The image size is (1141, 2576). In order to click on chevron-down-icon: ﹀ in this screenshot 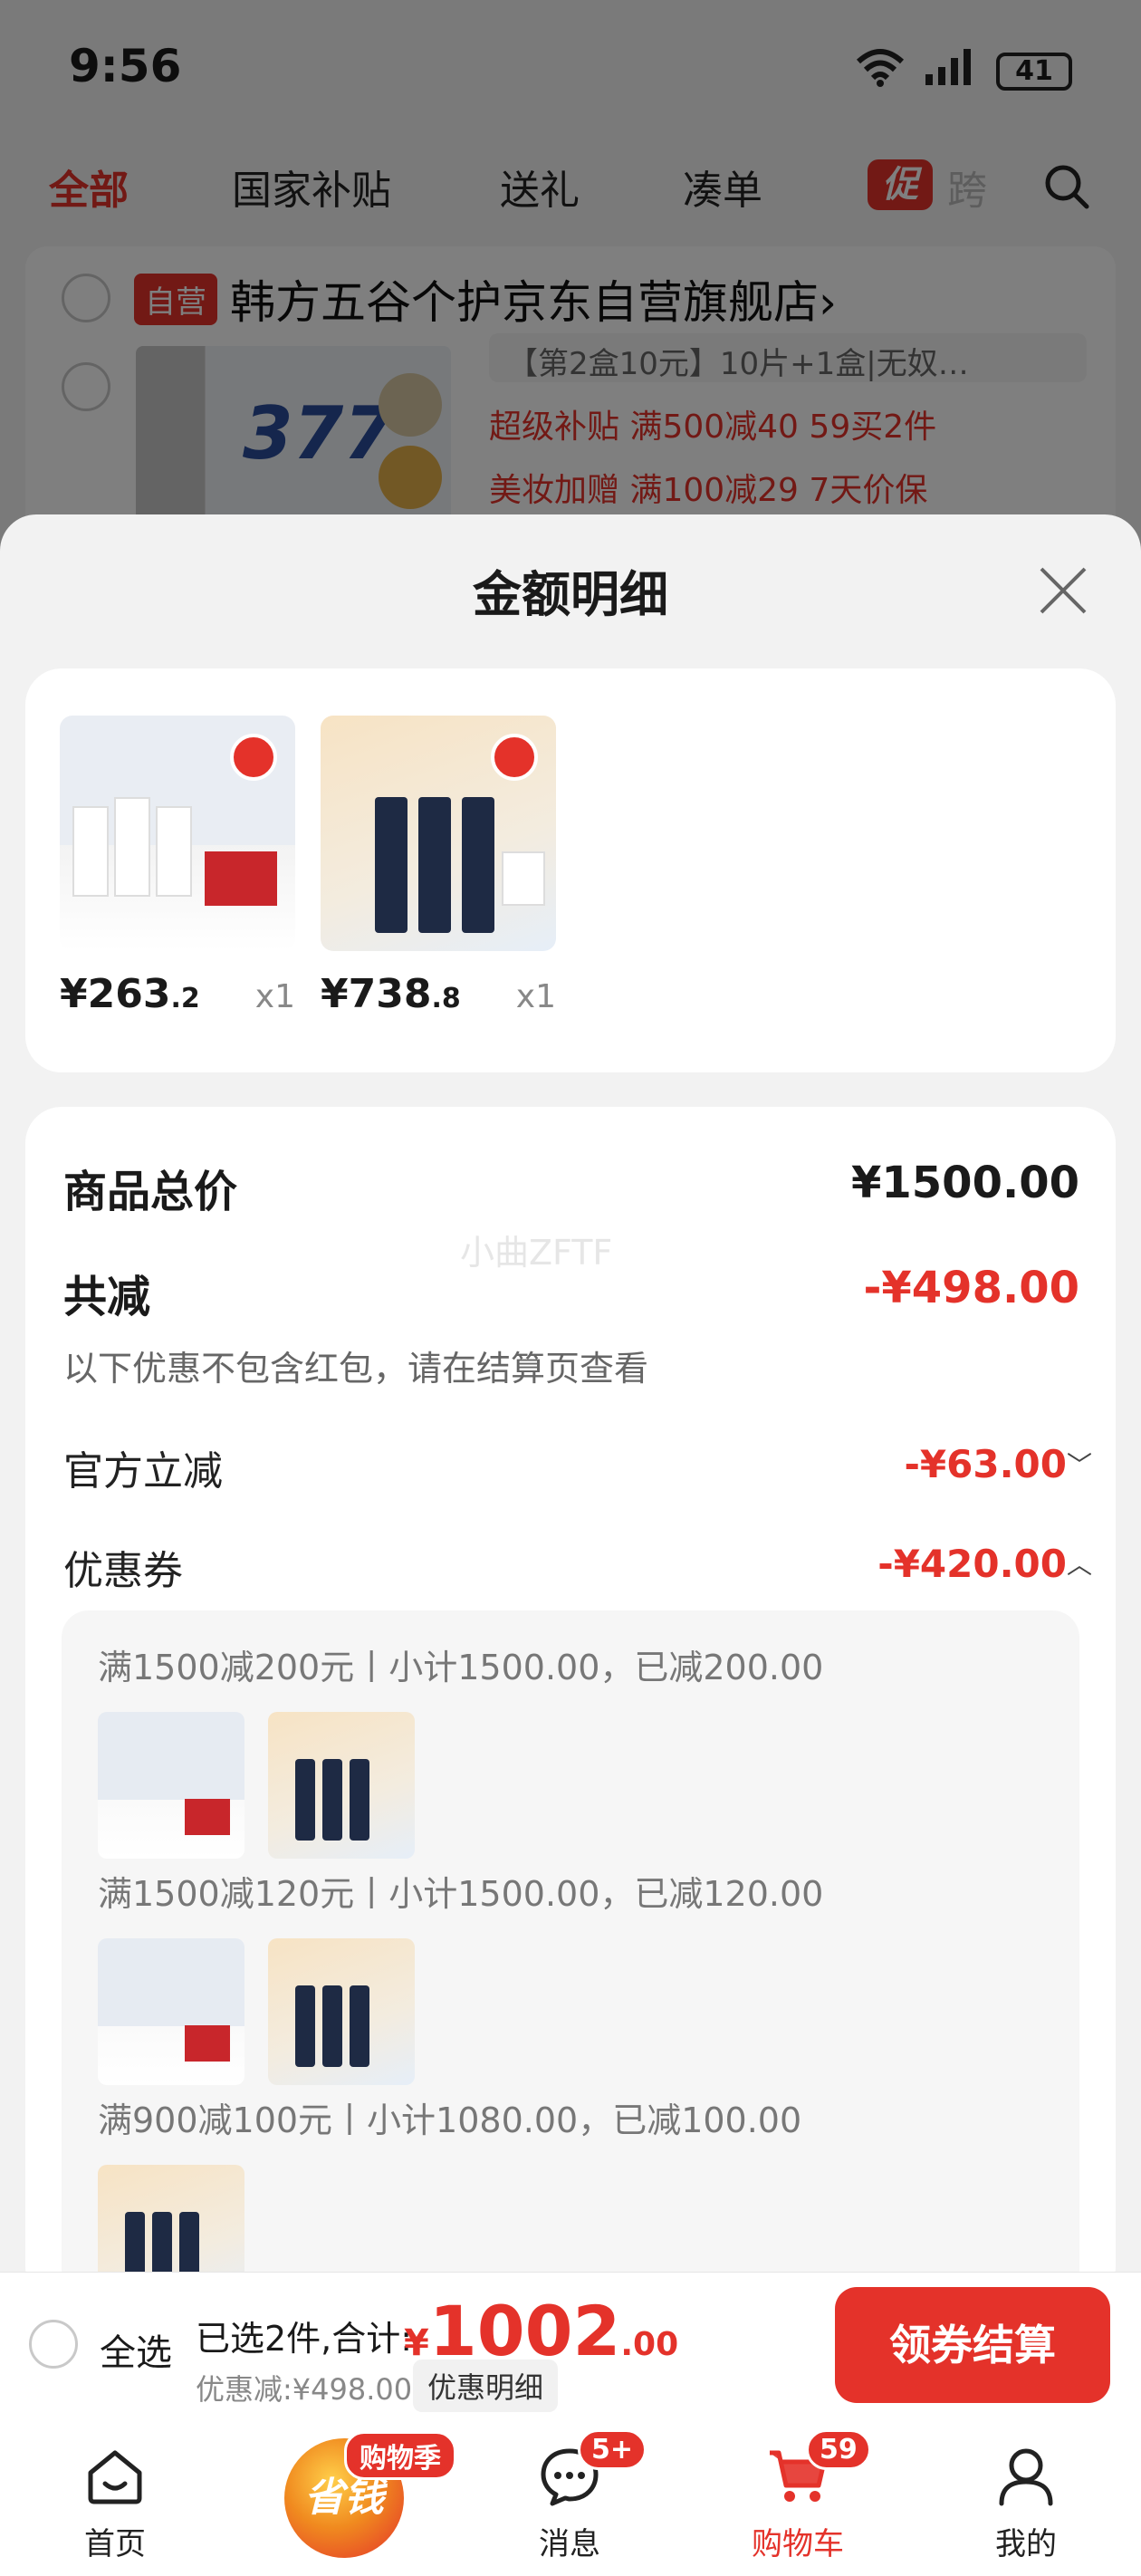, I will do `click(1079, 1464)`.